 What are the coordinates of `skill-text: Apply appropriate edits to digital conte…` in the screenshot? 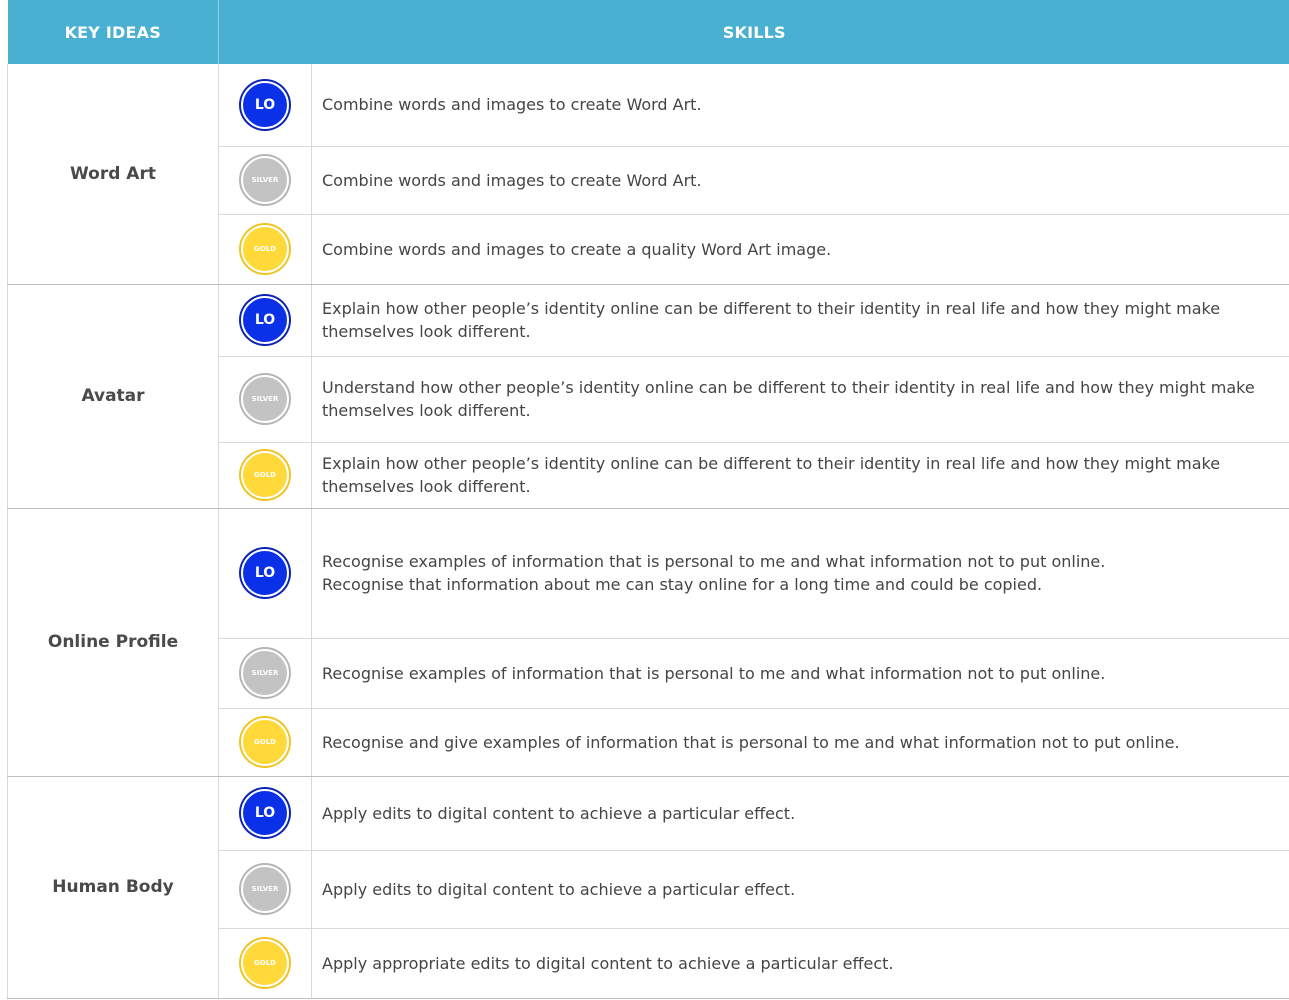 It's located at (800, 963).